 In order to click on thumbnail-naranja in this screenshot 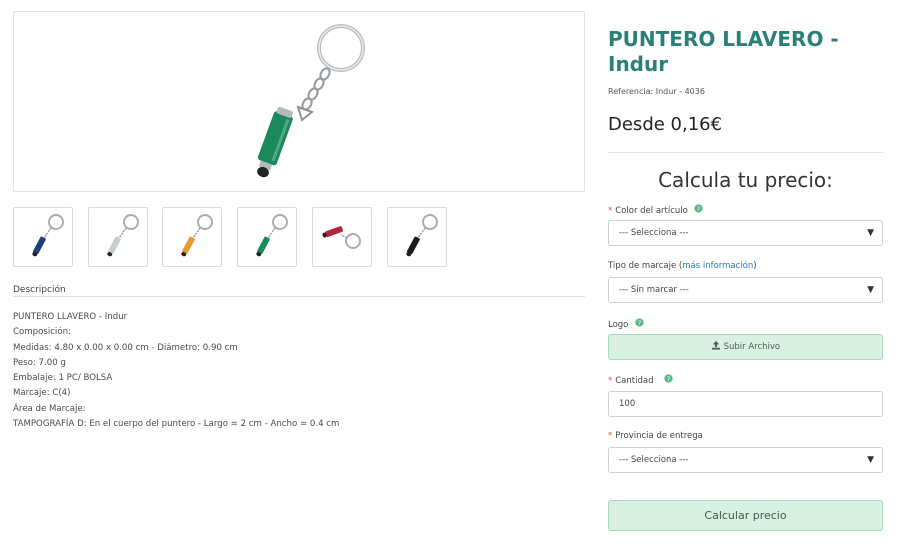, I will do `click(192, 237)`.